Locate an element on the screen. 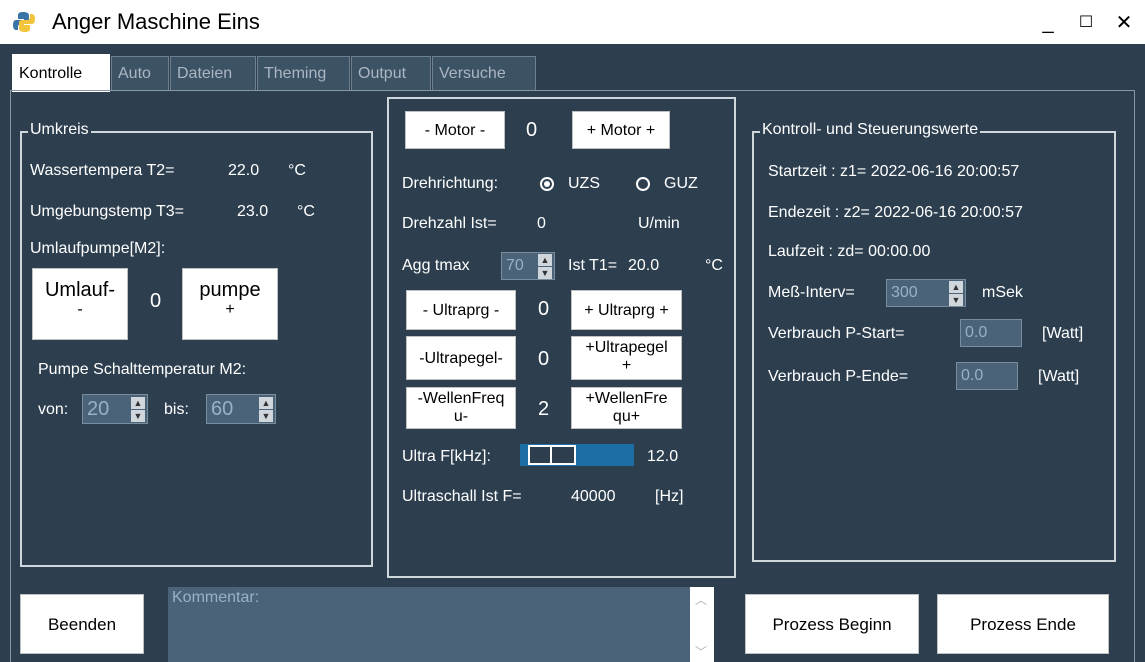  kommentar-scrollbar: ︿ ﹀ is located at coordinates (702, 624).